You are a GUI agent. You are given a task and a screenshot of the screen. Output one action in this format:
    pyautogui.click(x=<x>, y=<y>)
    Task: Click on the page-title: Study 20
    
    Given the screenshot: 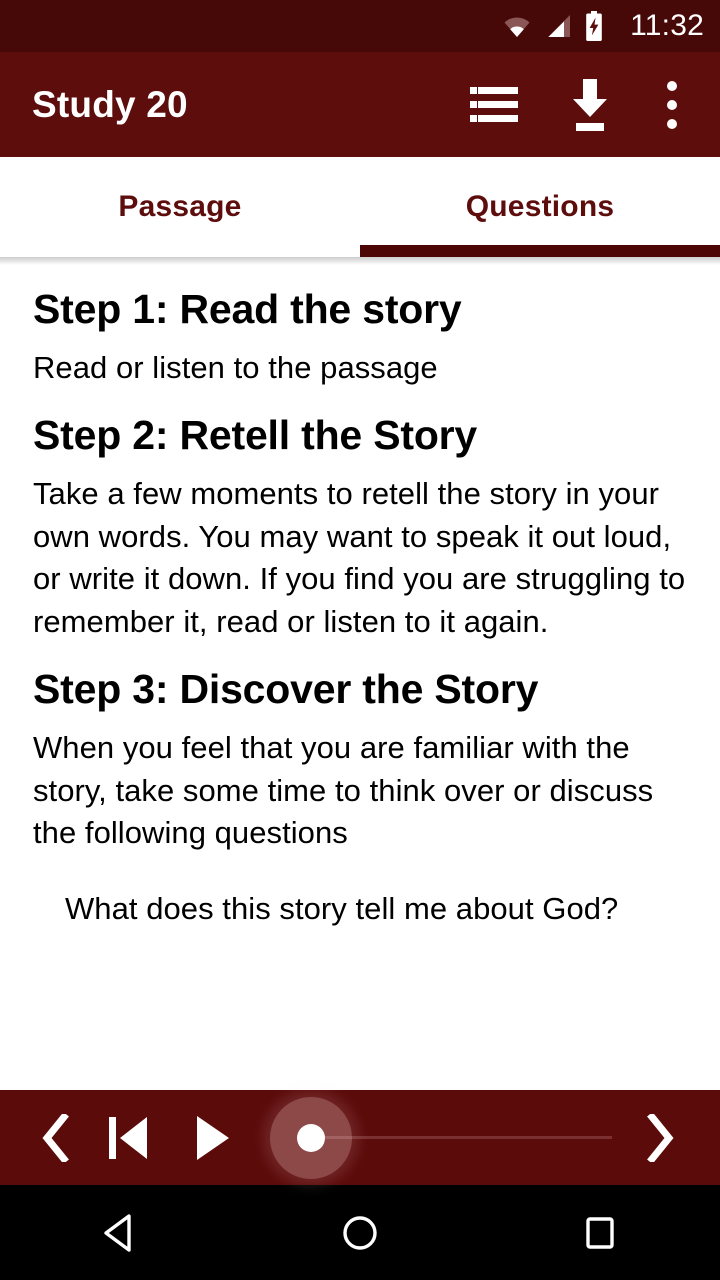 What is the action you would take?
    pyautogui.click(x=110, y=104)
    